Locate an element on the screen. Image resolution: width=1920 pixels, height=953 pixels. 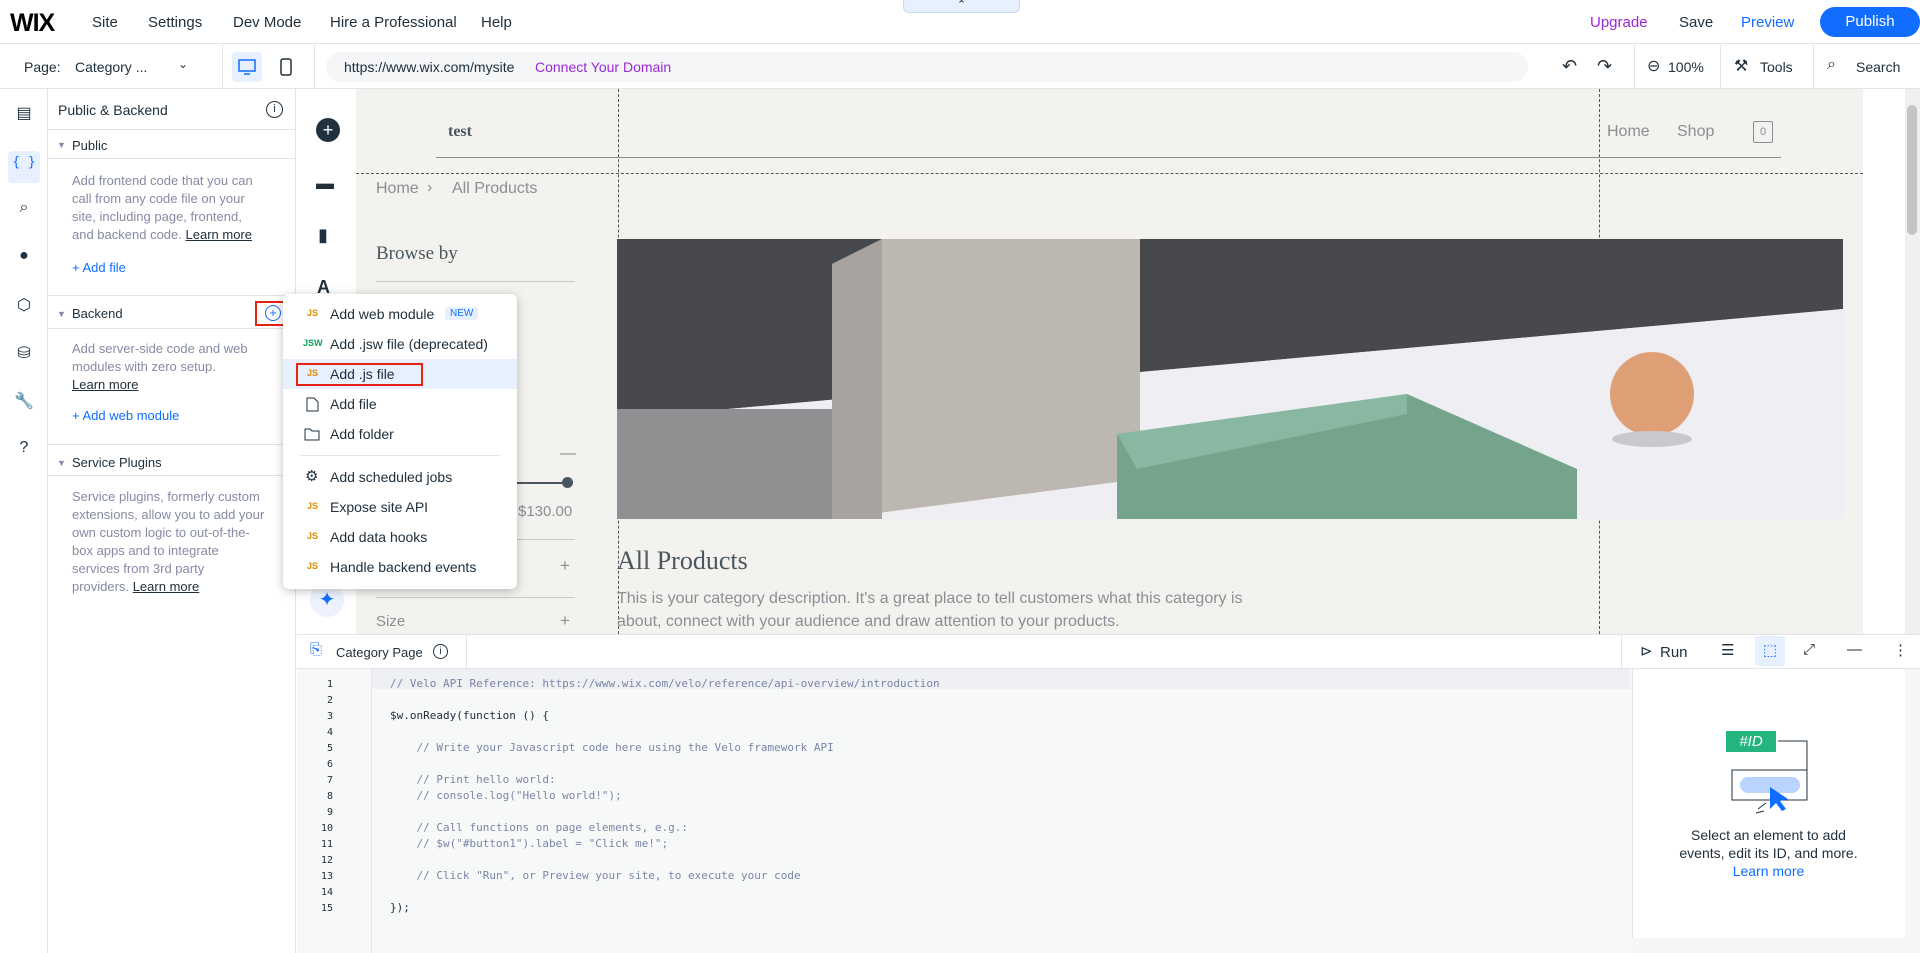
properties-panel-icon: ⬚ is located at coordinates (1770, 651).